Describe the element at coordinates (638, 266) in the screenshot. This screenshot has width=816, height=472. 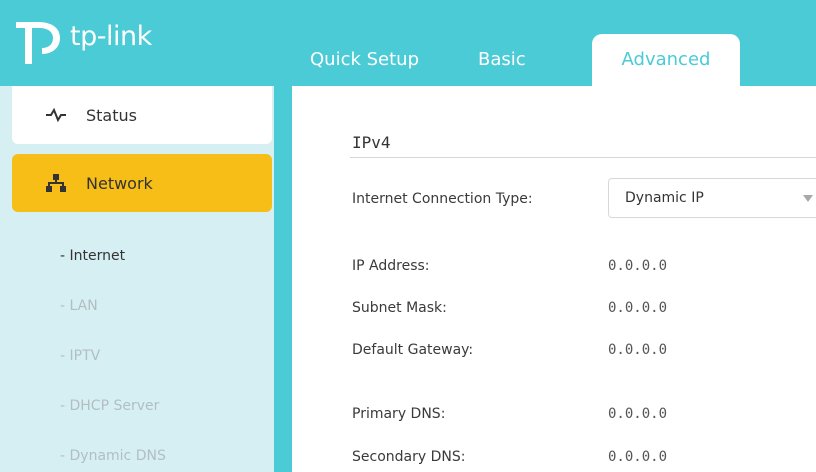
I see `ip-address-value: 0.0.0.0` at that location.